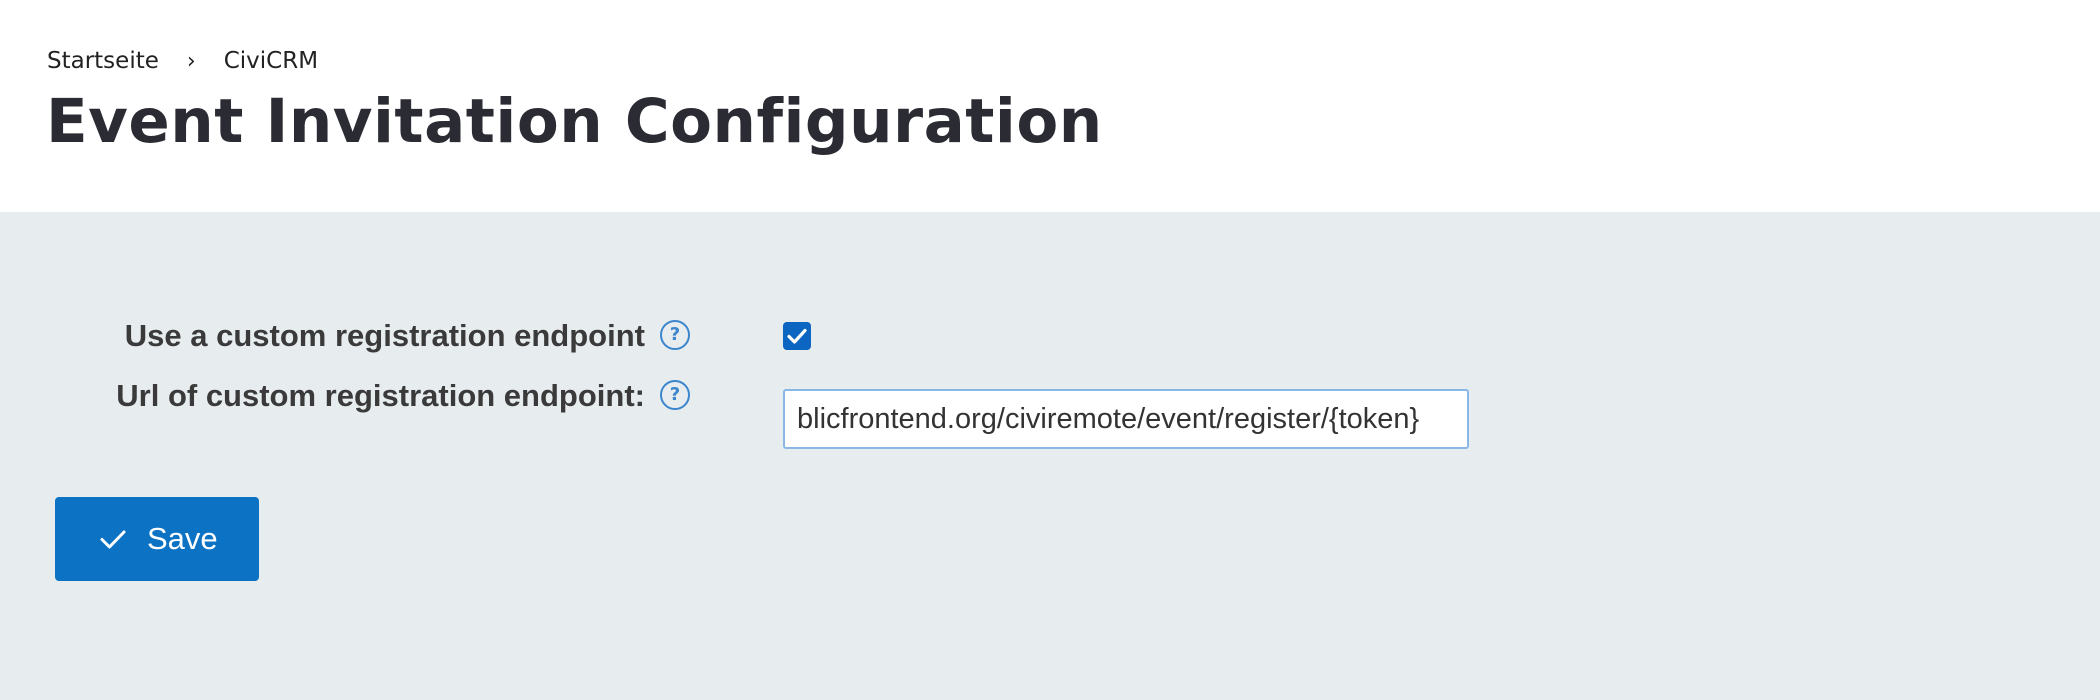 This screenshot has height=700, width=2100. What do you see at coordinates (103, 61) in the screenshot?
I see `breadcrumb-startseite-link: Startseite` at bounding box center [103, 61].